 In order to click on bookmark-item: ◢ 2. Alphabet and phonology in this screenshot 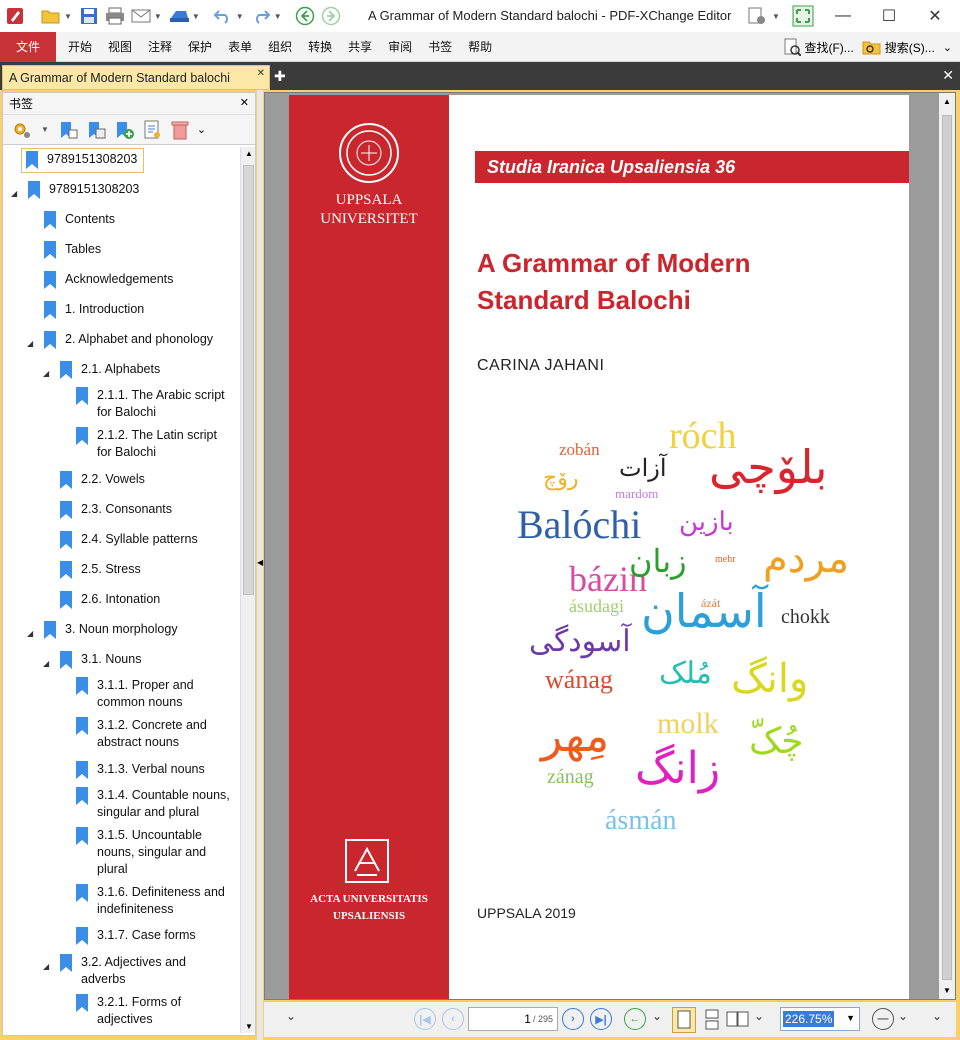, I will do `click(120, 340)`.